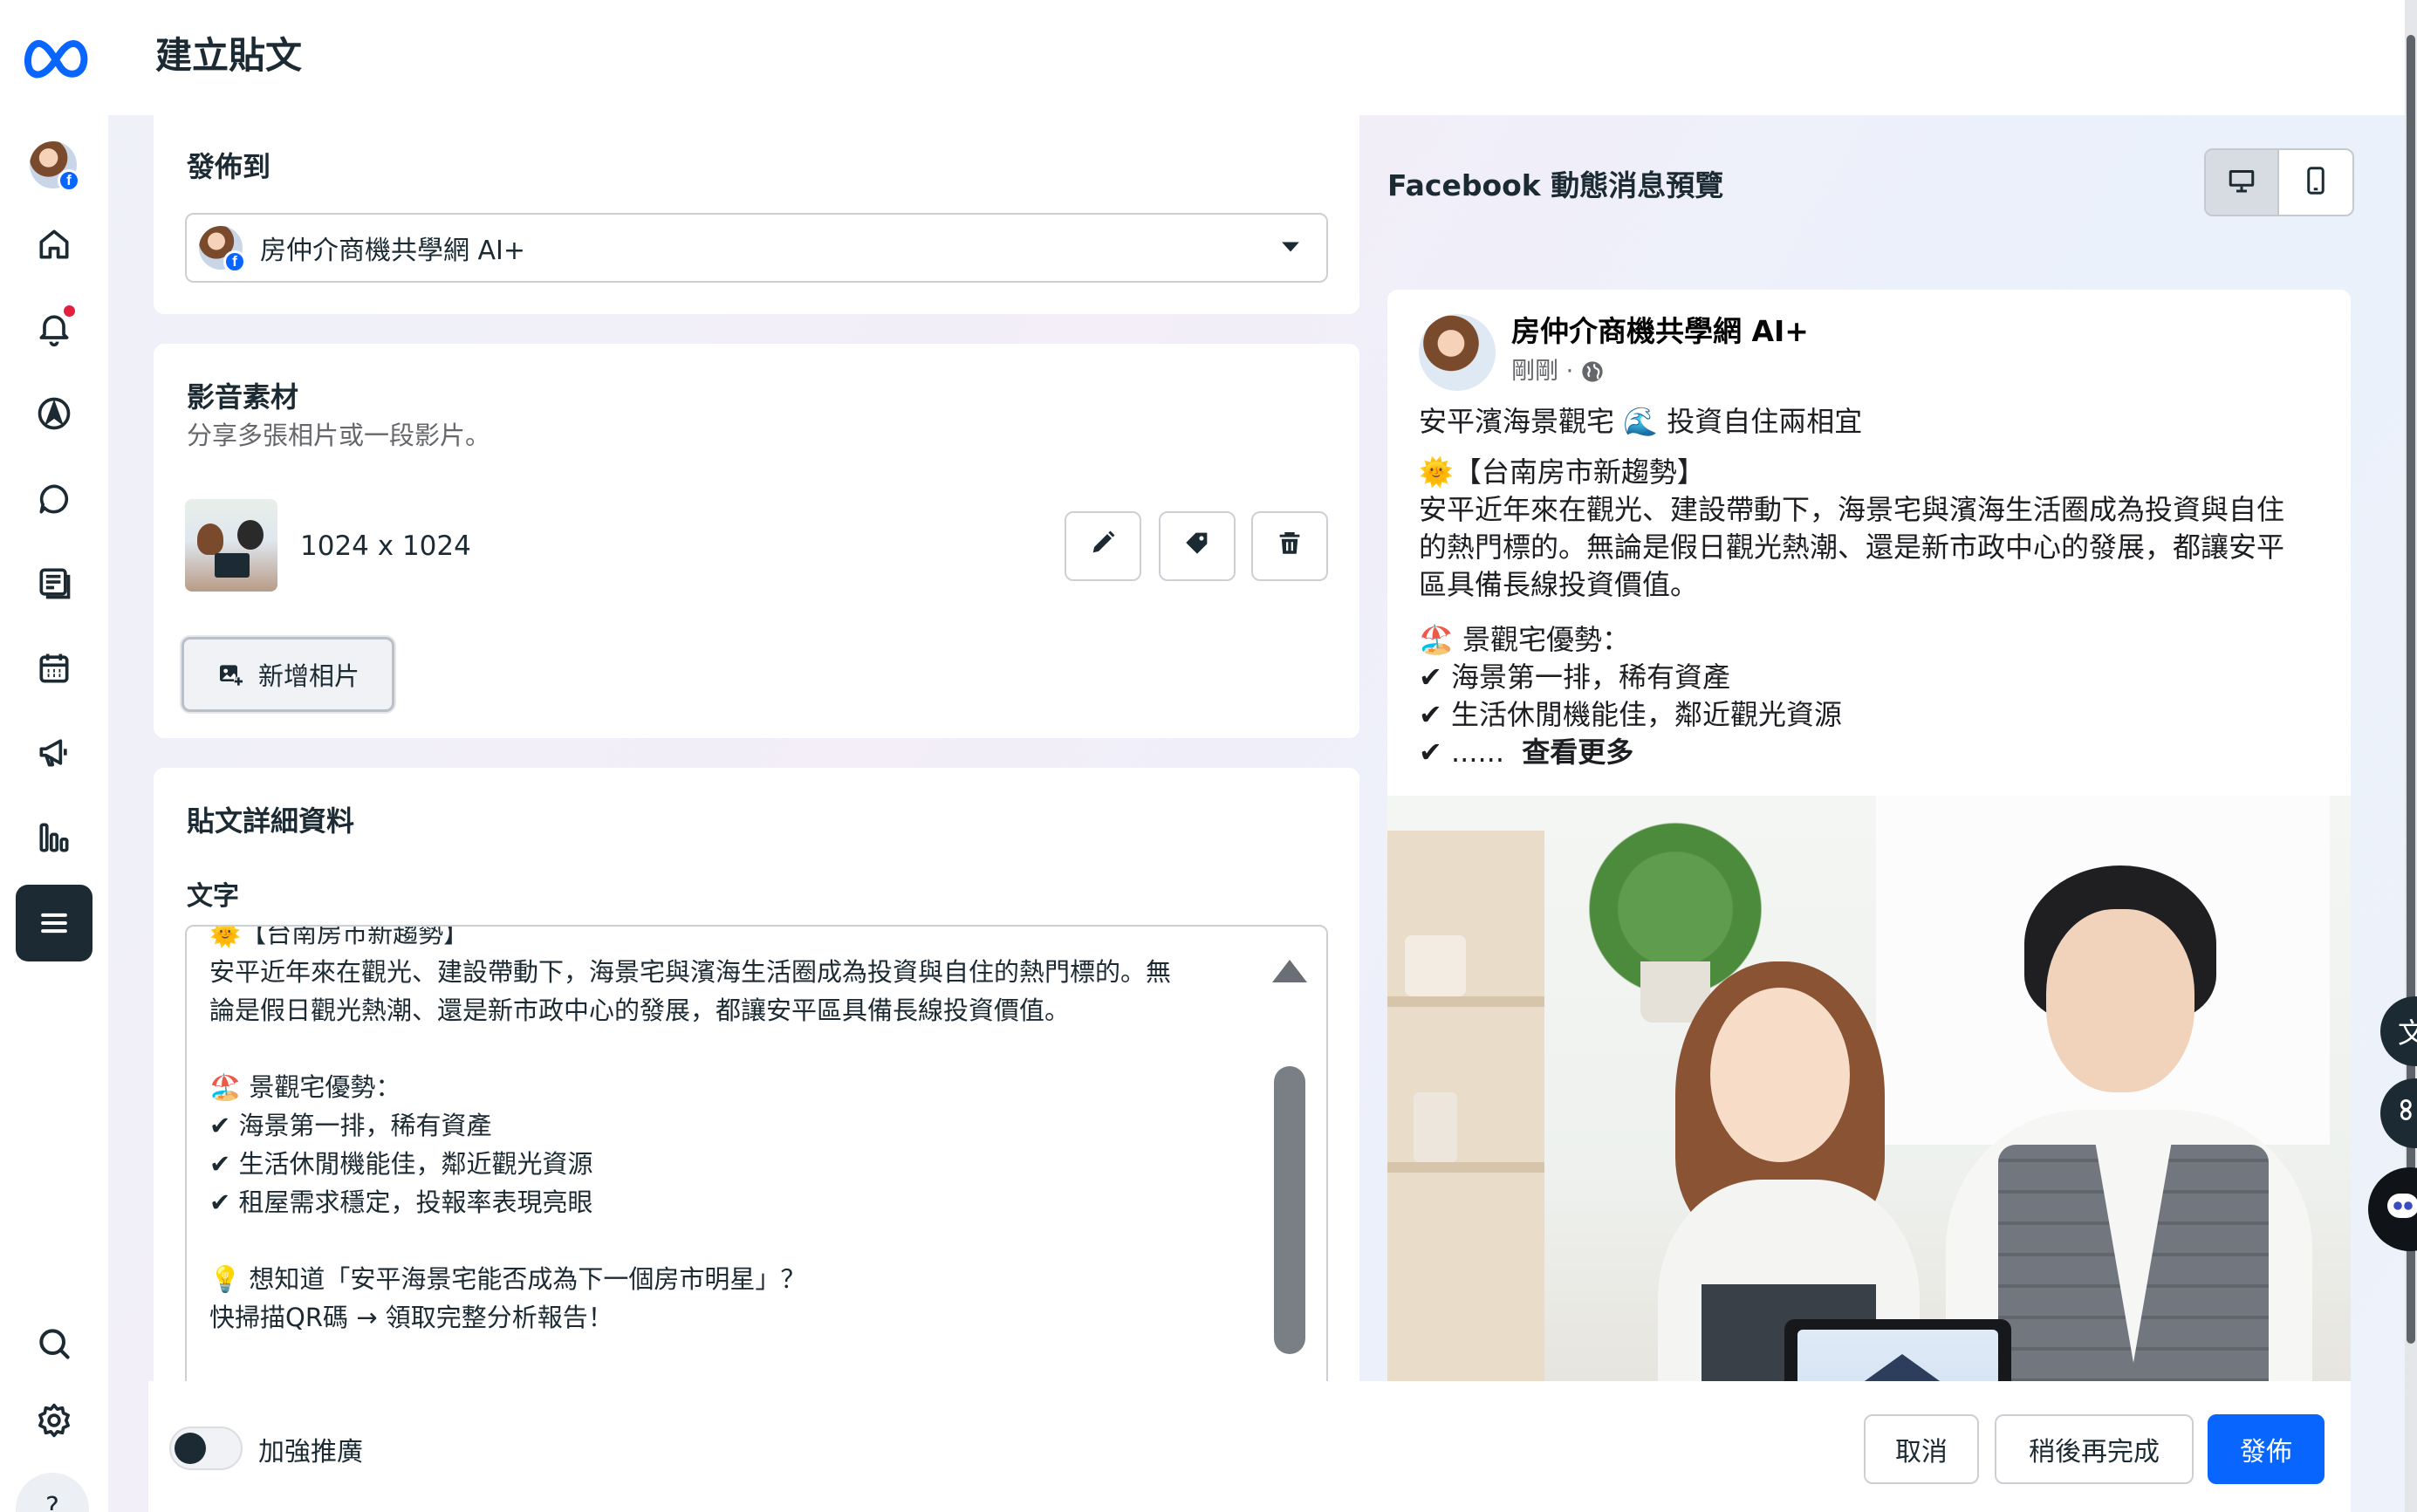 Image resolution: width=2417 pixels, height=1512 pixels. I want to click on text-label: 文字, so click(213, 896).